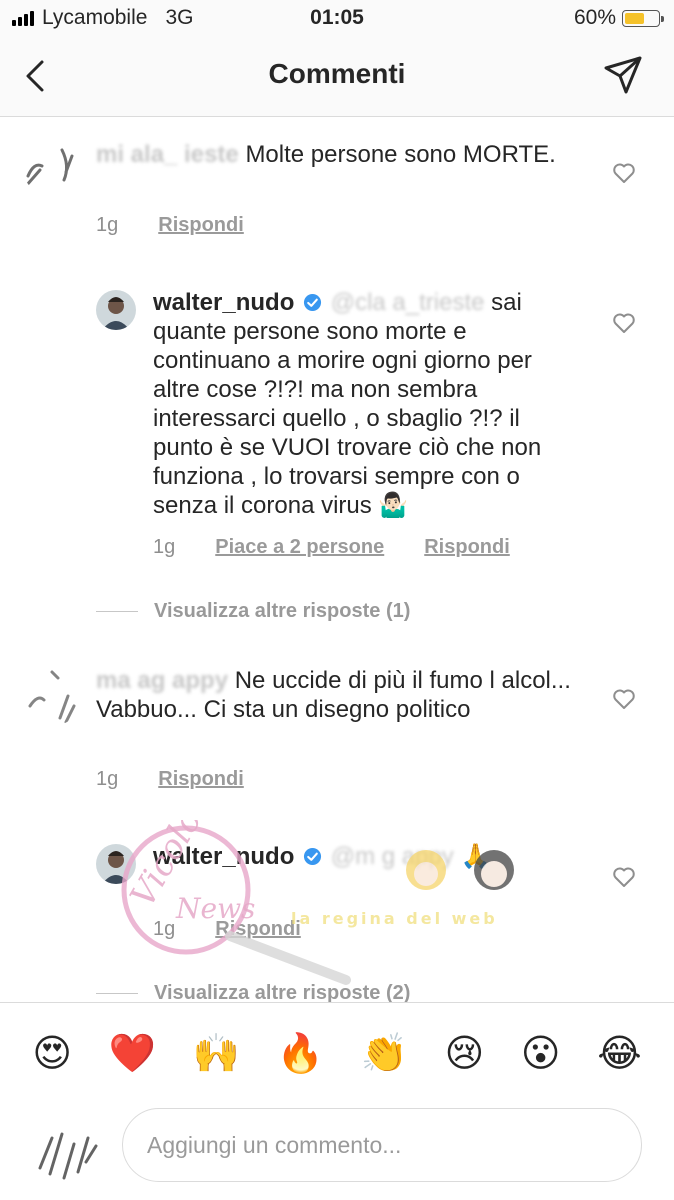 The image size is (674, 1200). I want to click on emoji-fire-button: 🔥, so click(300, 1053).